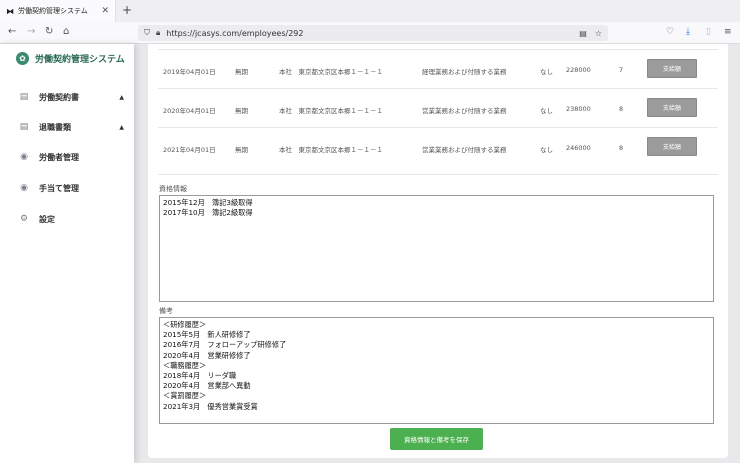 This screenshot has height=463, width=740. Describe the element at coordinates (436, 439) in the screenshot. I see `save-qualifications-remarks-button: 資格情報と備考を保存` at that location.